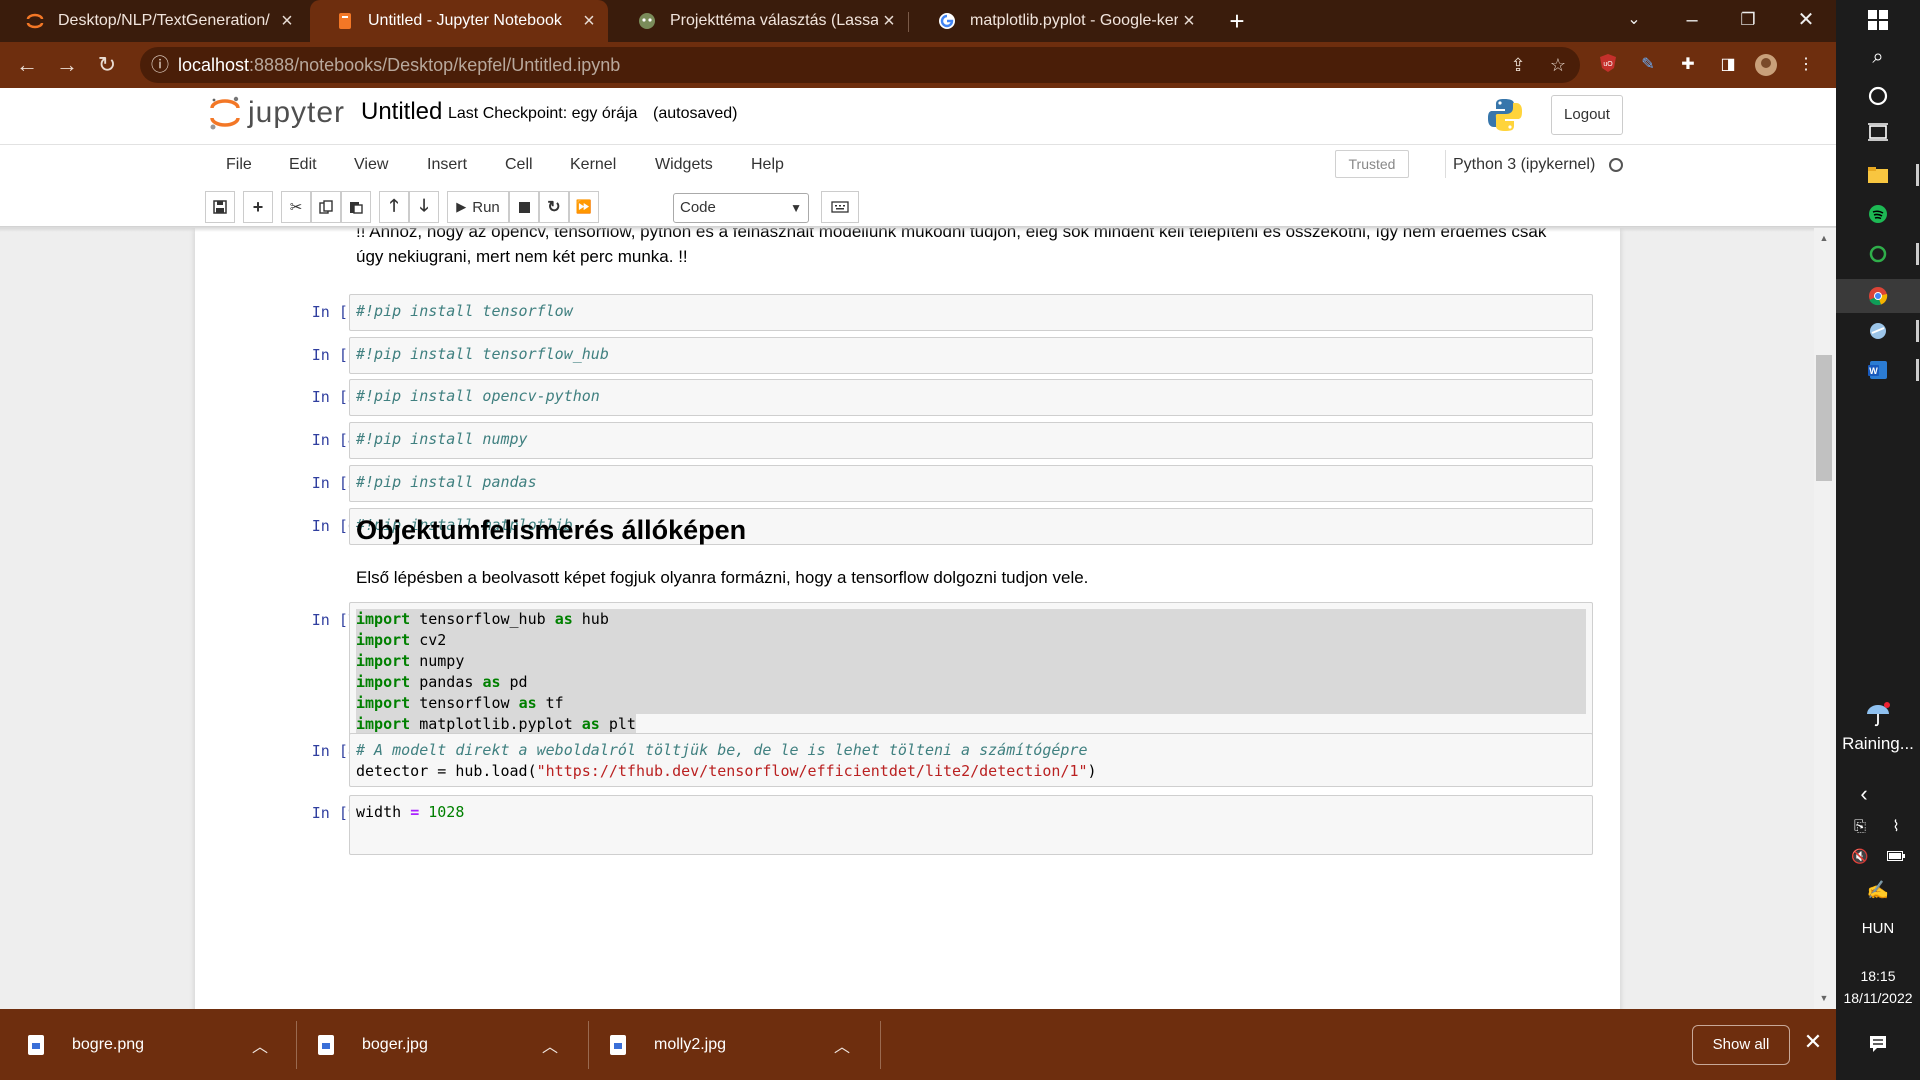 The width and height of the screenshot is (1920, 1080). What do you see at coordinates (296, 207) in the screenshot?
I see `cut-button: ✂` at bounding box center [296, 207].